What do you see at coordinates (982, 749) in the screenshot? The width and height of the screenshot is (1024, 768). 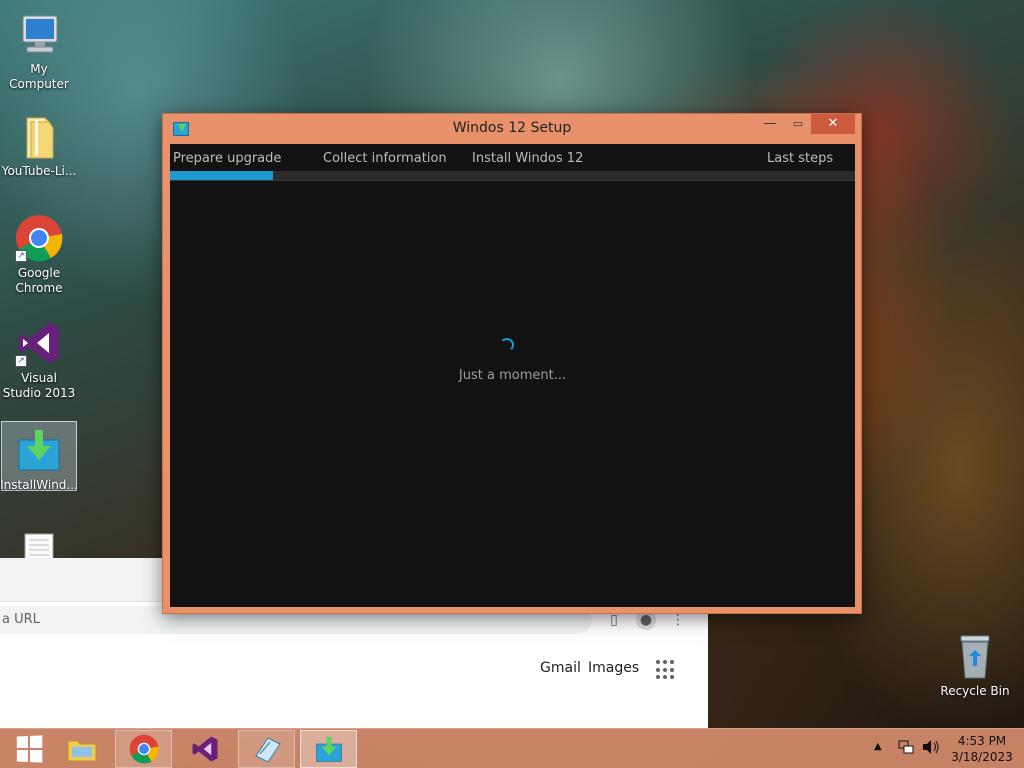 I see `system-clock: 4:53 PM 3/18/2023` at bounding box center [982, 749].